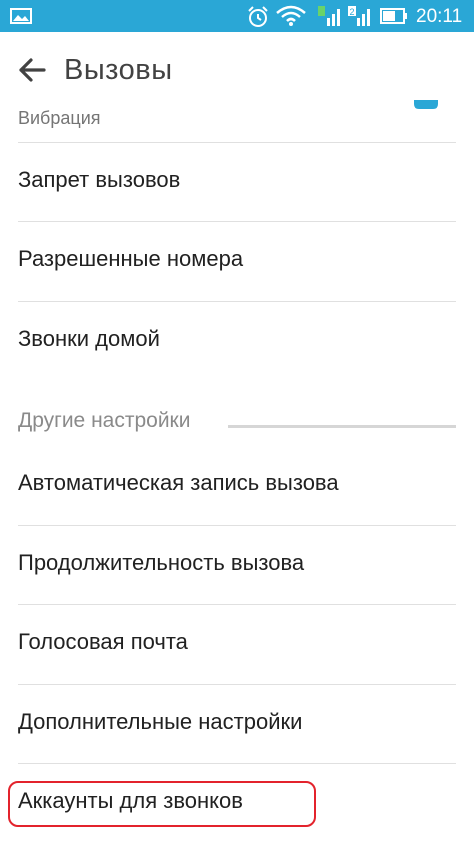 This screenshot has height=843, width=474. I want to click on app-bar: Вызовы, so click(237, 69).